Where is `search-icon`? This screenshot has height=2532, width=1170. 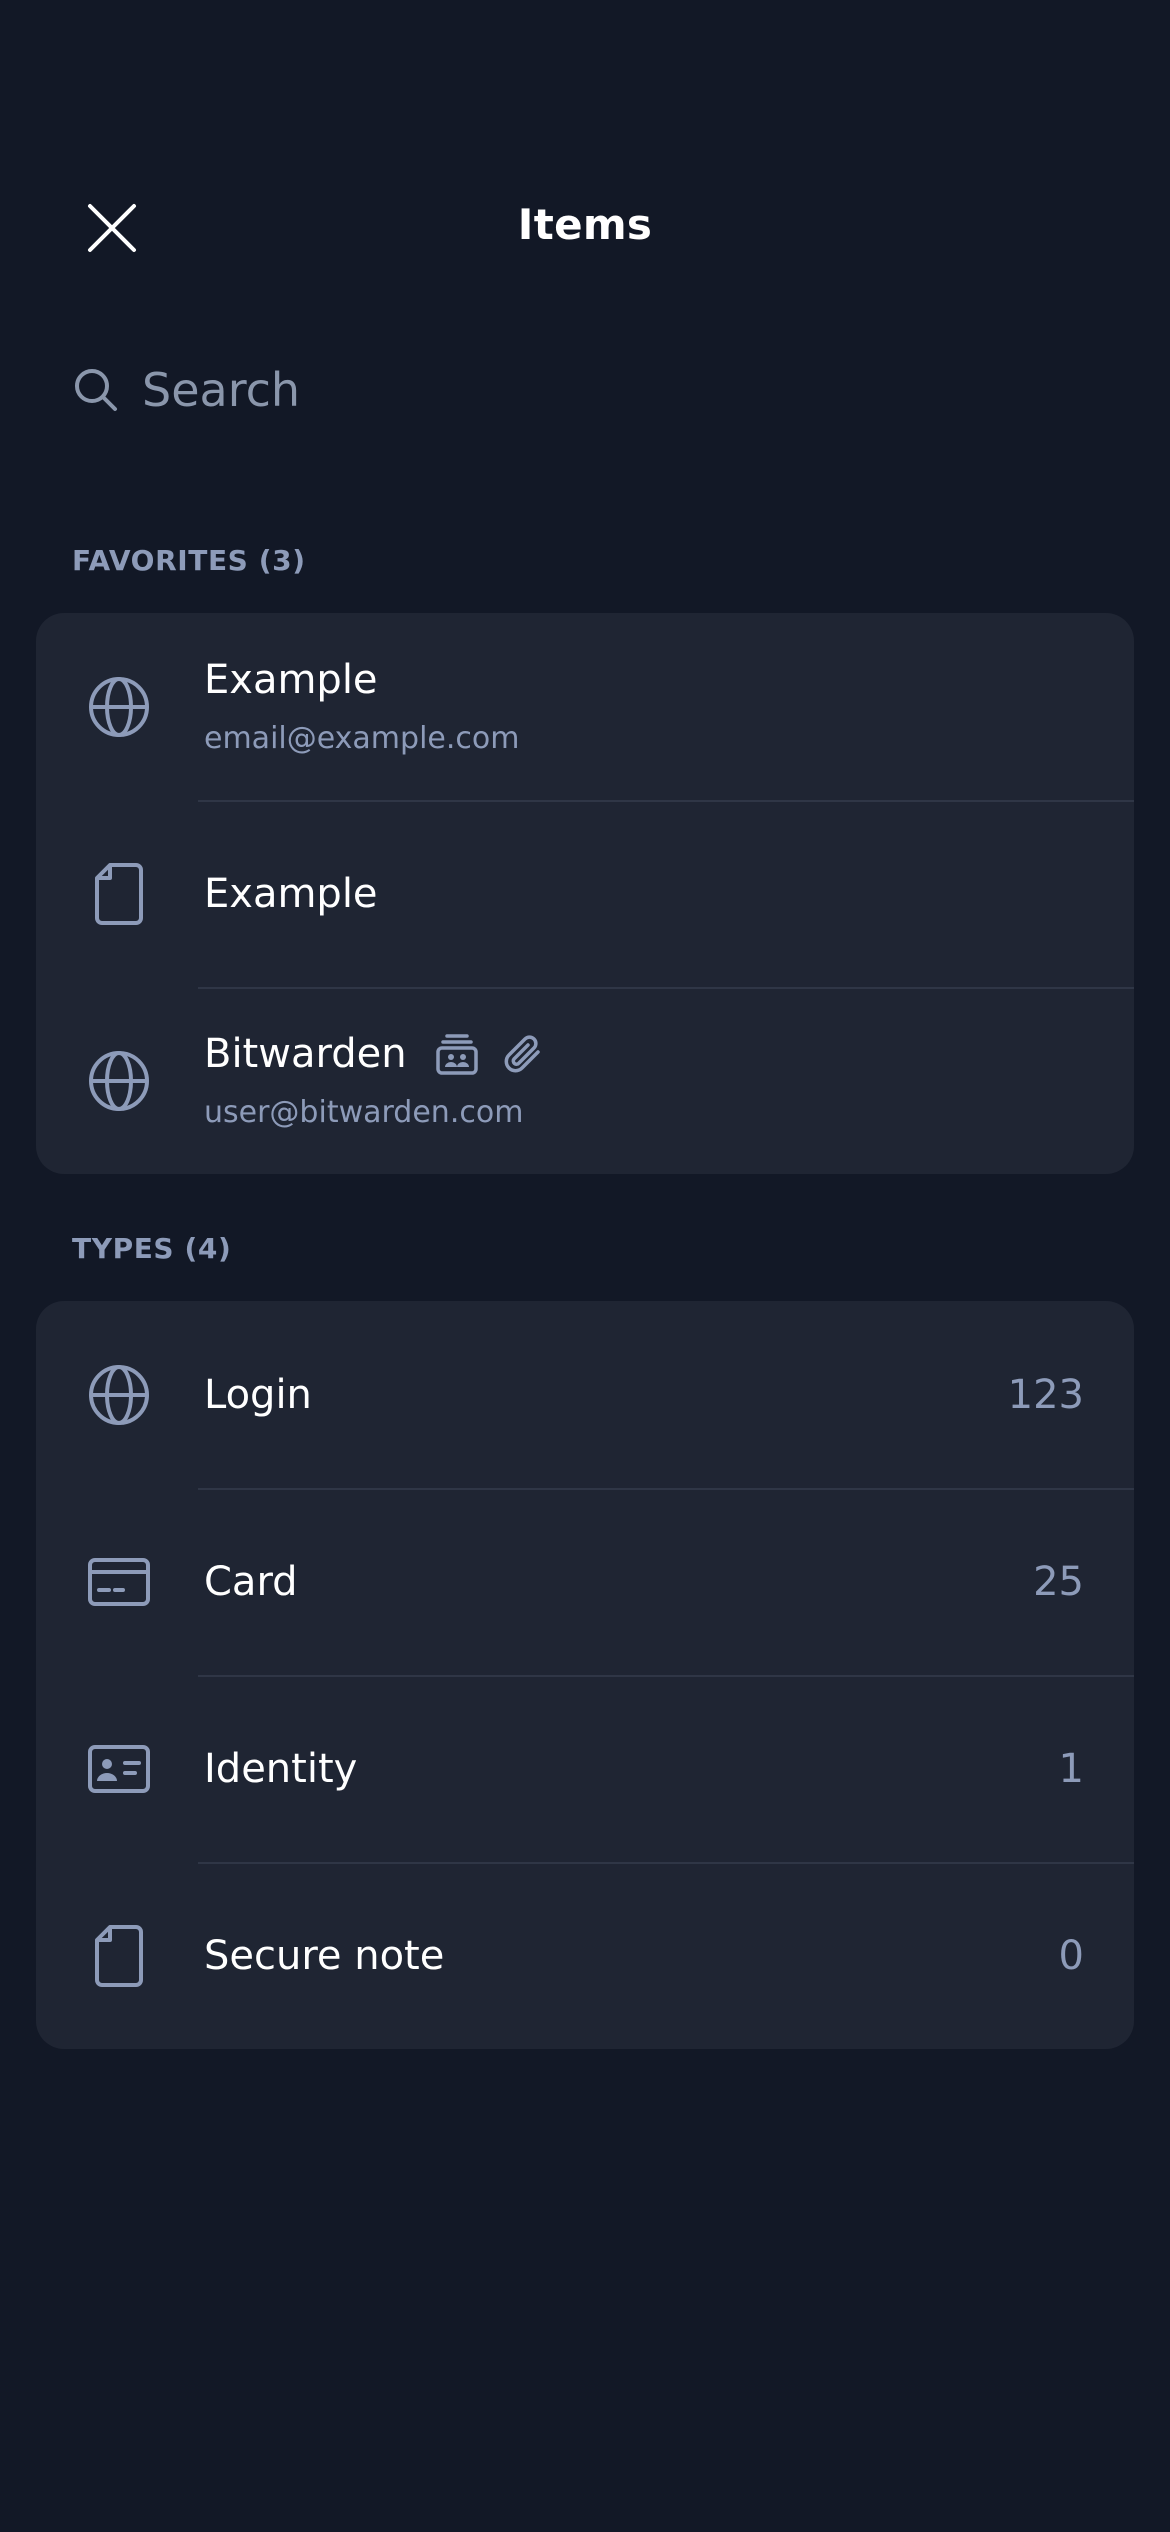
search-icon is located at coordinates (96, 390).